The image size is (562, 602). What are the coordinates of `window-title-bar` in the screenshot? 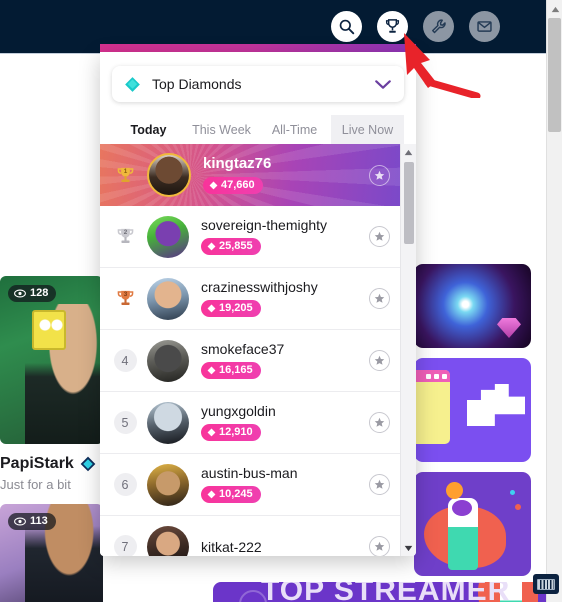 It's located at (432, 376).